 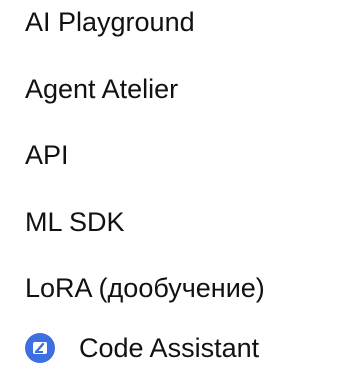 I want to click on menu-item-ai-playground: AI Playground, so click(x=110, y=22).